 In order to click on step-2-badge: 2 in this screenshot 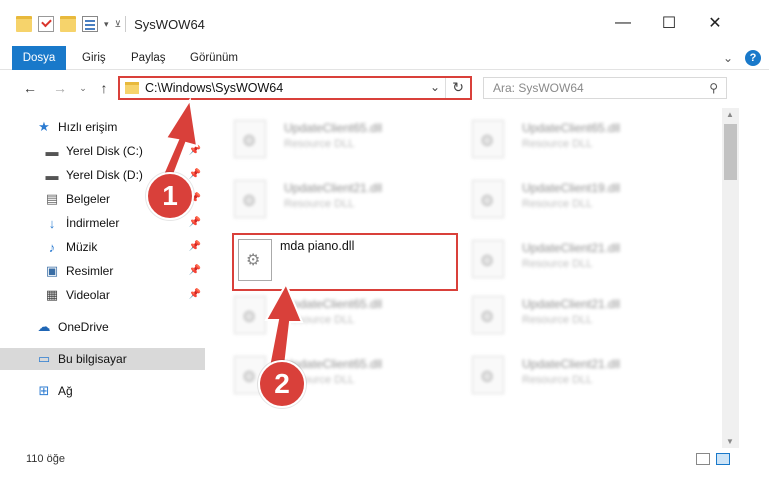, I will do `click(282, 384)`.